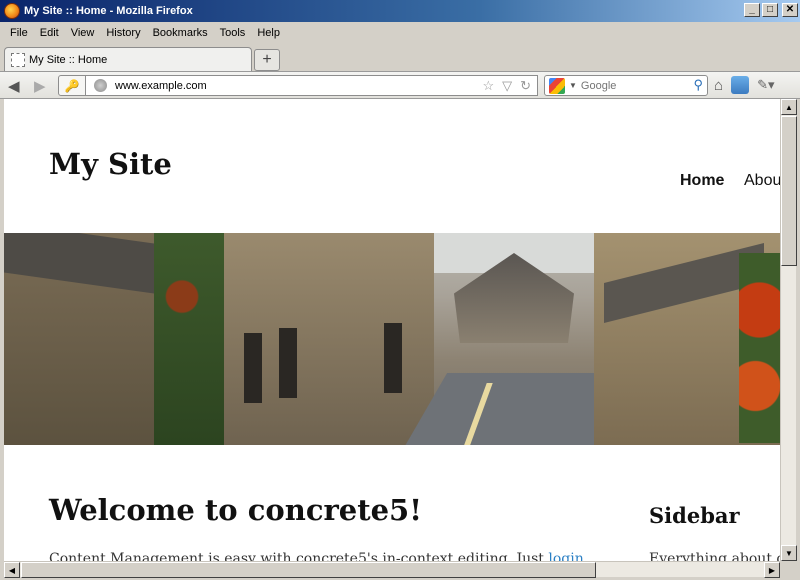 The image size is (800, 580). What do you see at coordinates (698, 85) in the screenshot?
I see `search-icon: ⚲` at bounding box center [698, 85].